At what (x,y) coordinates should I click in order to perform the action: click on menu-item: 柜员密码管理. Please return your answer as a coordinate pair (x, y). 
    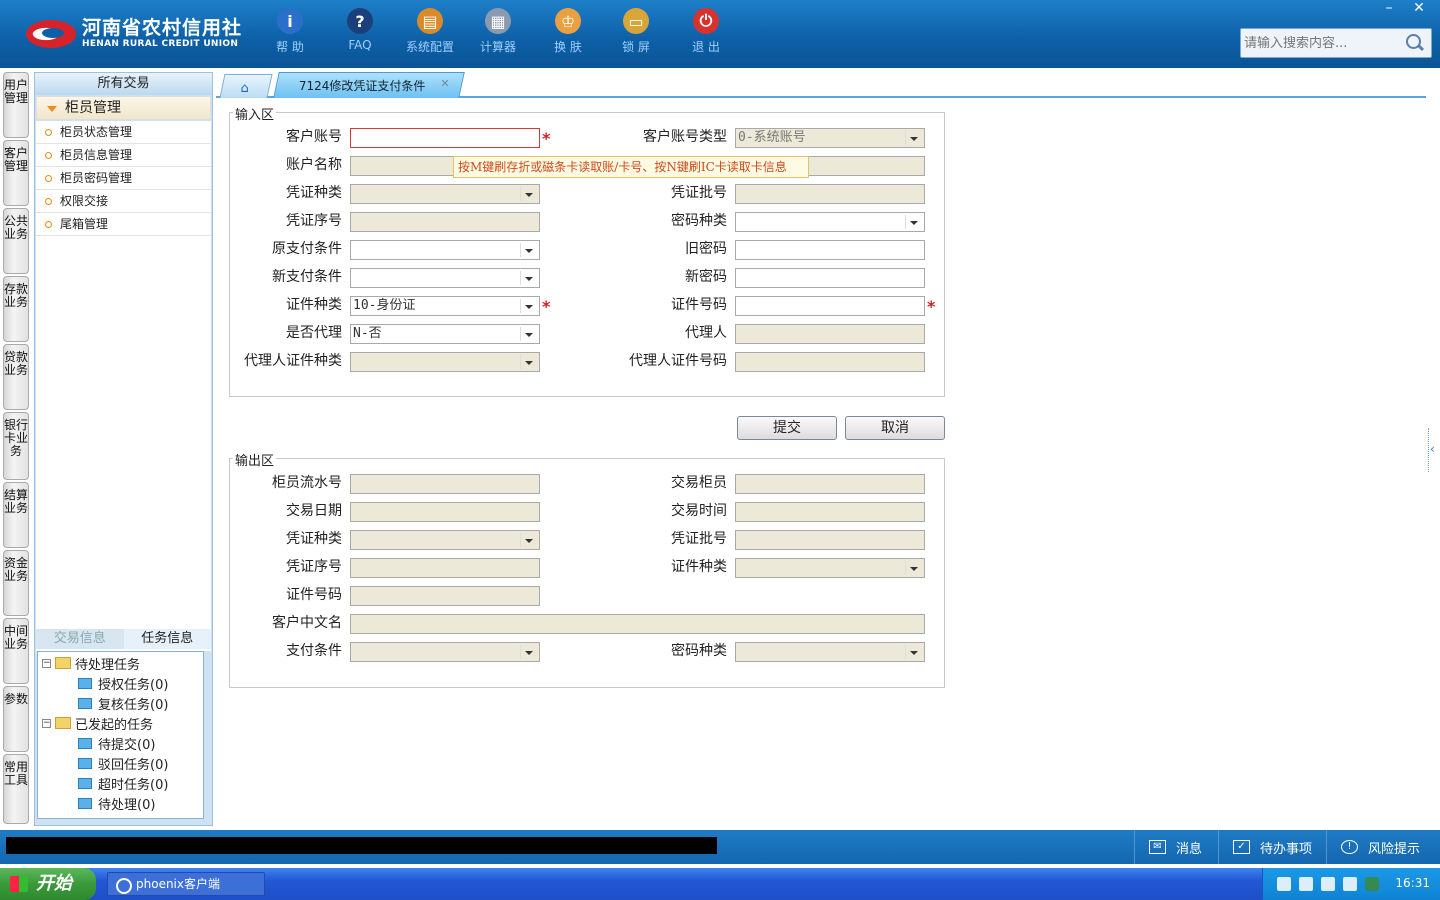
    Looking at the image, I should click on (123, 178).